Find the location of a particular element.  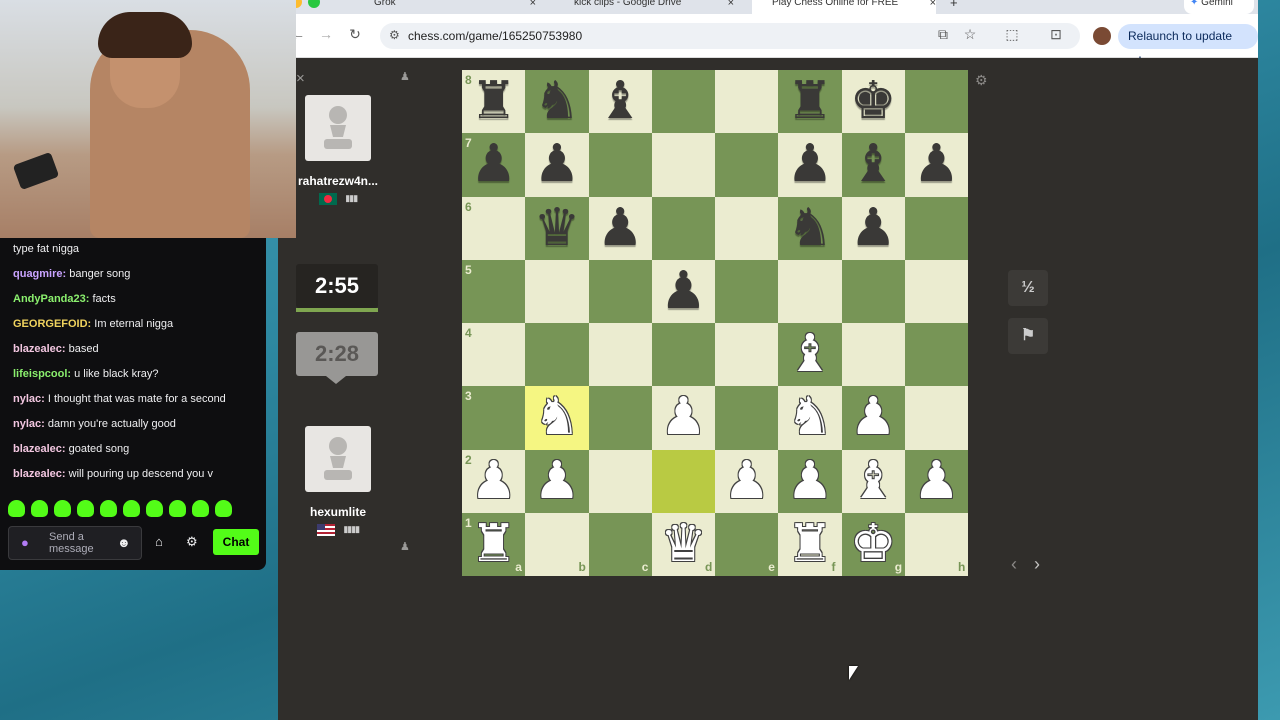

bottom-player-avatar is located at coordinates (338, 459).